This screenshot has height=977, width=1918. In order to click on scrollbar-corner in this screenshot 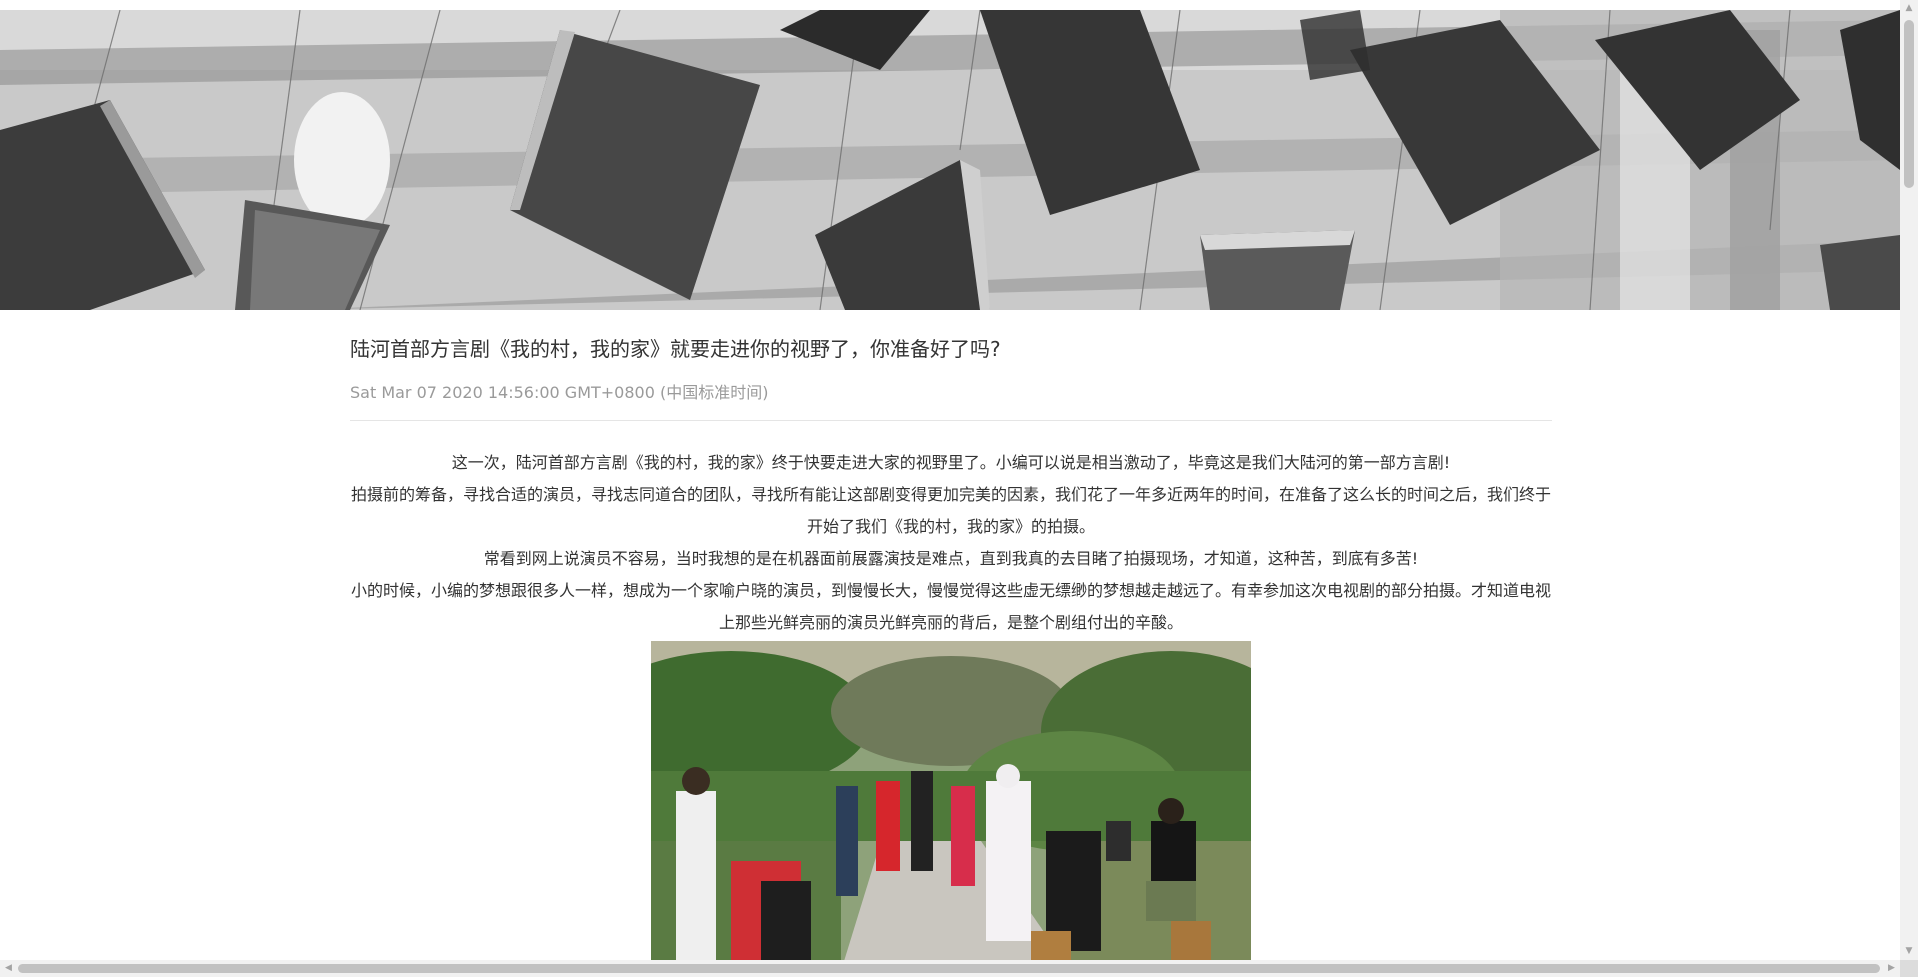, I will do `click(1909, 968)`.